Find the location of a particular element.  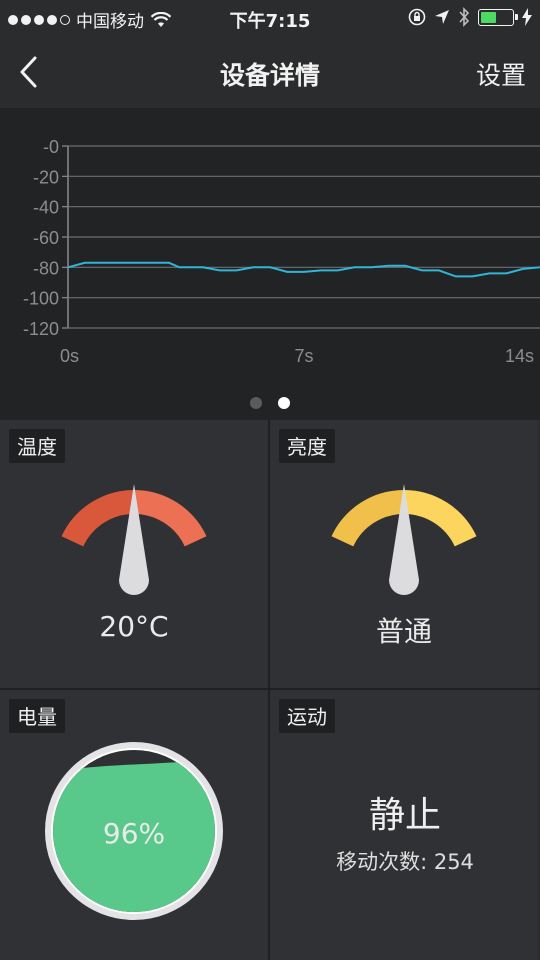

bluetooth-icon is located at coordinates (464, 17).